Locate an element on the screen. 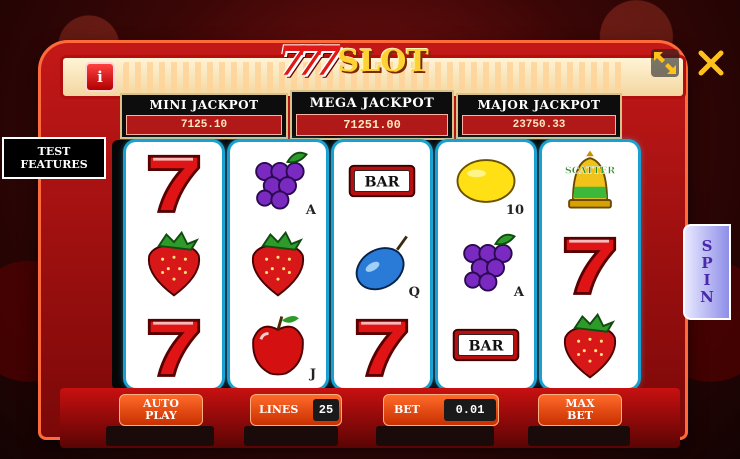 Image resolution: width=740 pixels, height=459 pixels. reel-symbol: Q is located at coordinates (382, 265).